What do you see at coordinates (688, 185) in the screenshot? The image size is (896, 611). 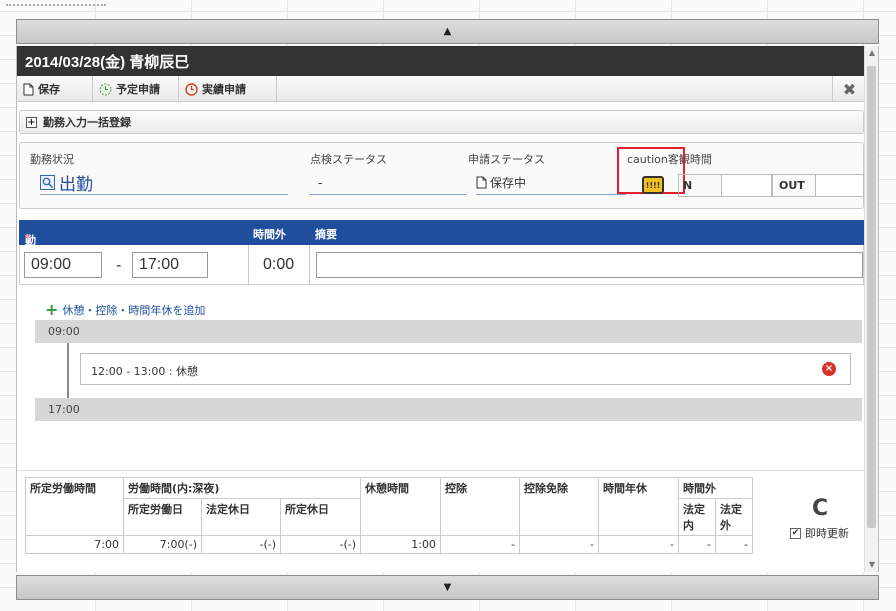 I see `in-label: N` at bounding box center [688, 185].